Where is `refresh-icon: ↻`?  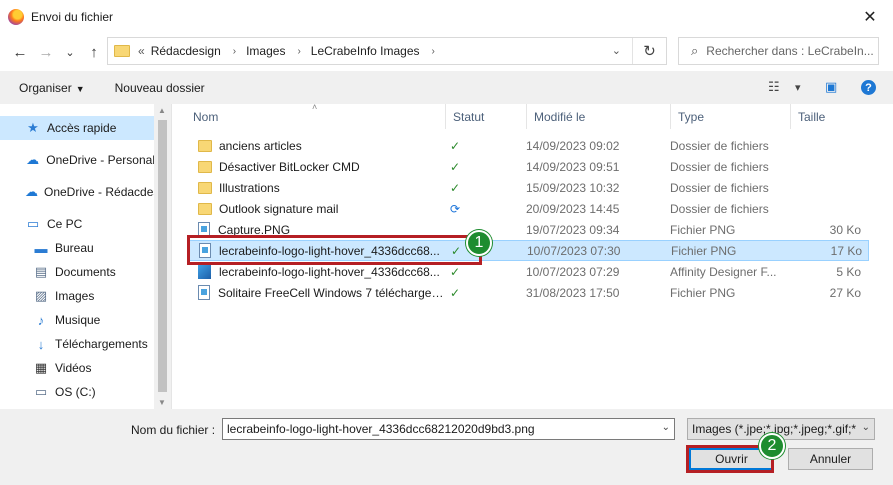 refresh-icon: ↻ is located at coordinates (649, 51).